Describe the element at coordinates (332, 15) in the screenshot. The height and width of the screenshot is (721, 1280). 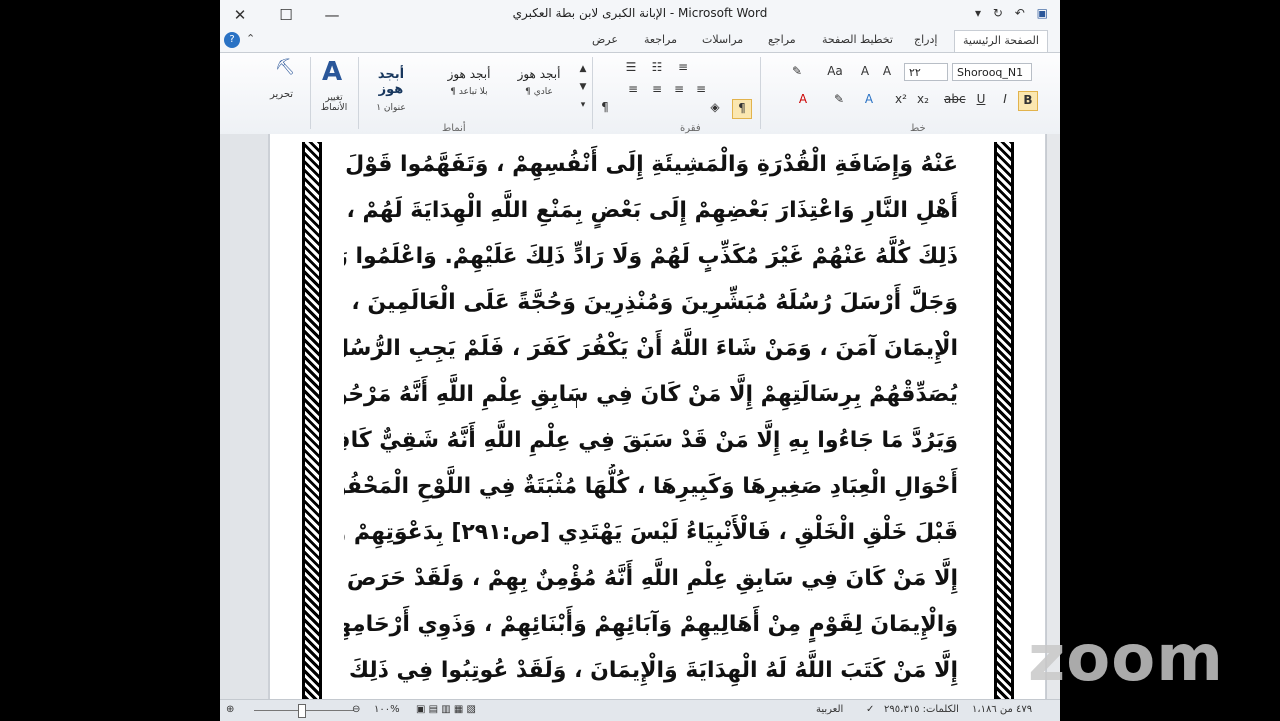
I see `minimize-button: —` at that location.